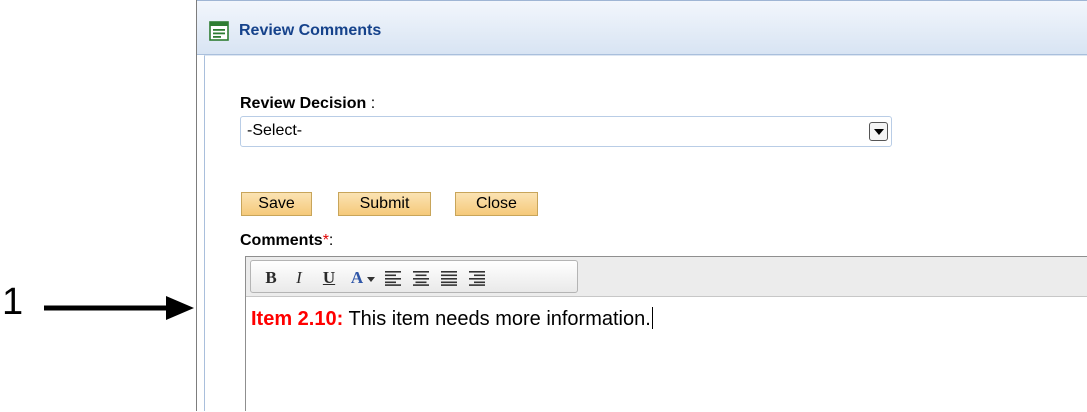 Image resolution: width=1087 pixels, height=412 pixels. Describe the element at coordinates (119, 308) in the screenshot. I see `arrow-icon` at that location.